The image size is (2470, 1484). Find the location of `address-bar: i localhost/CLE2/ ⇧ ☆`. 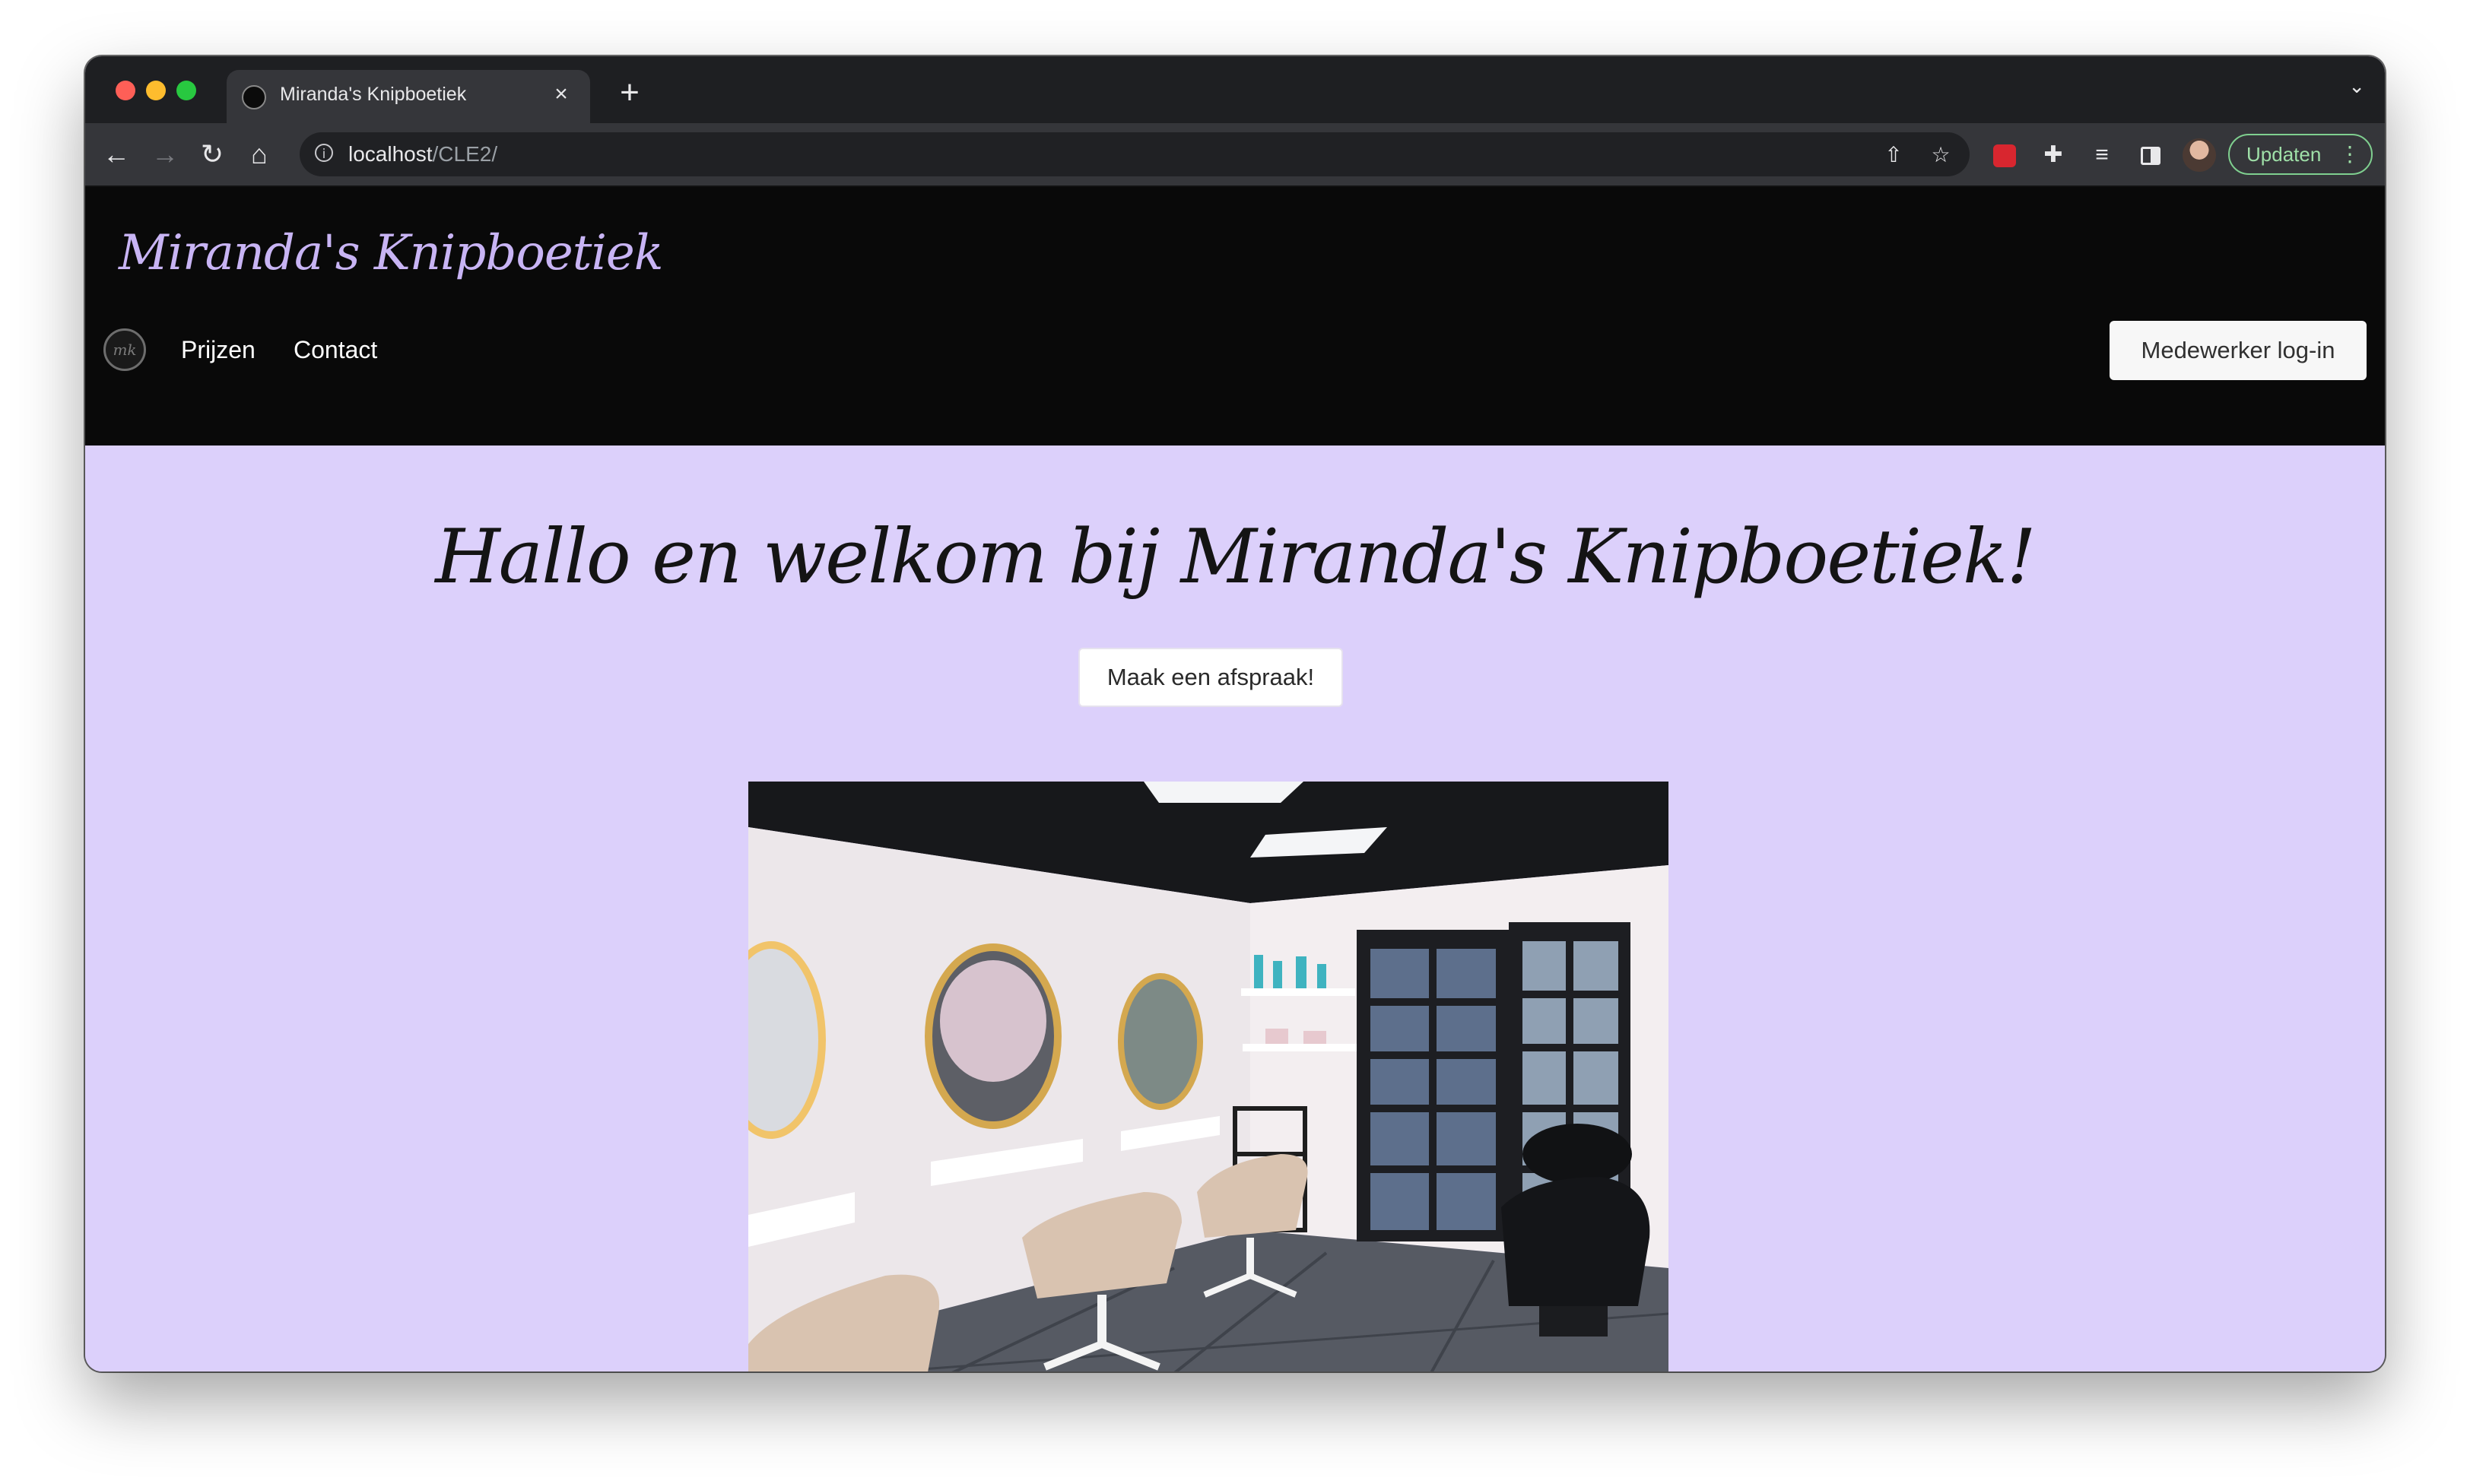

address-bar: i localhost/CLE2/ ⇧ ☆ is located at coordinates (1135, 154).